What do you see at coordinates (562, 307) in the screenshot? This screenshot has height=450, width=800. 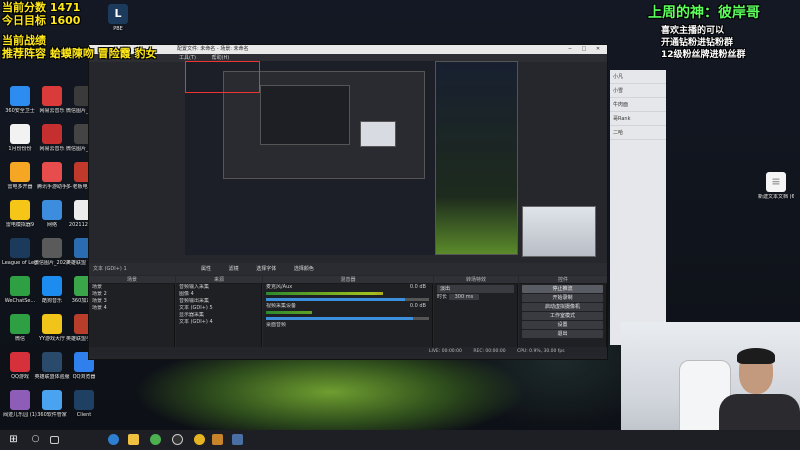 I see `virtual-camera-button: 启动虚拟摄像机` at bounding box center [562, 307].